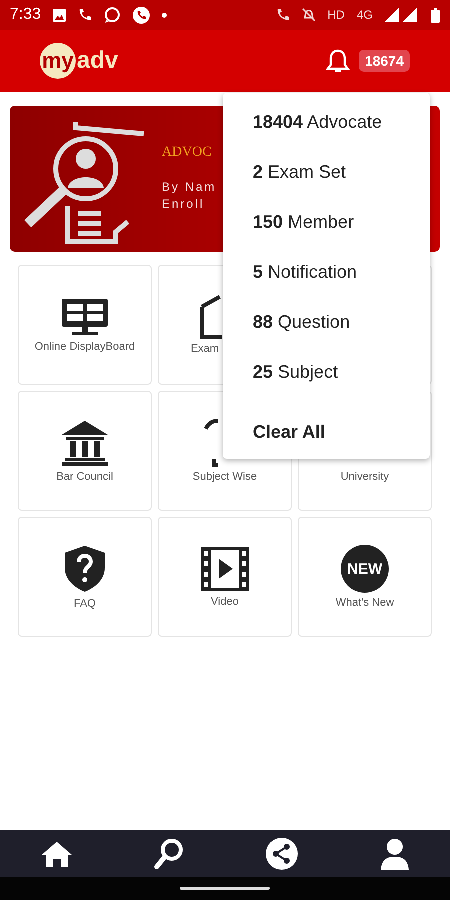 The width and height of the screenshot is (450, 900). Describe the element at coordinates (336, 15) in the screenshot. I see `network-label: HD` at that location.